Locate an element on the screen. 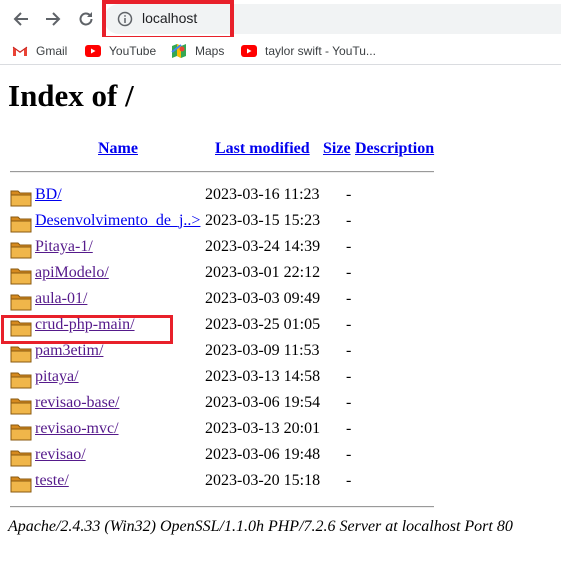 The image size is (561, 588). entry-modified: 2023-03-25 01:05 is located at coordinates (263, 324).